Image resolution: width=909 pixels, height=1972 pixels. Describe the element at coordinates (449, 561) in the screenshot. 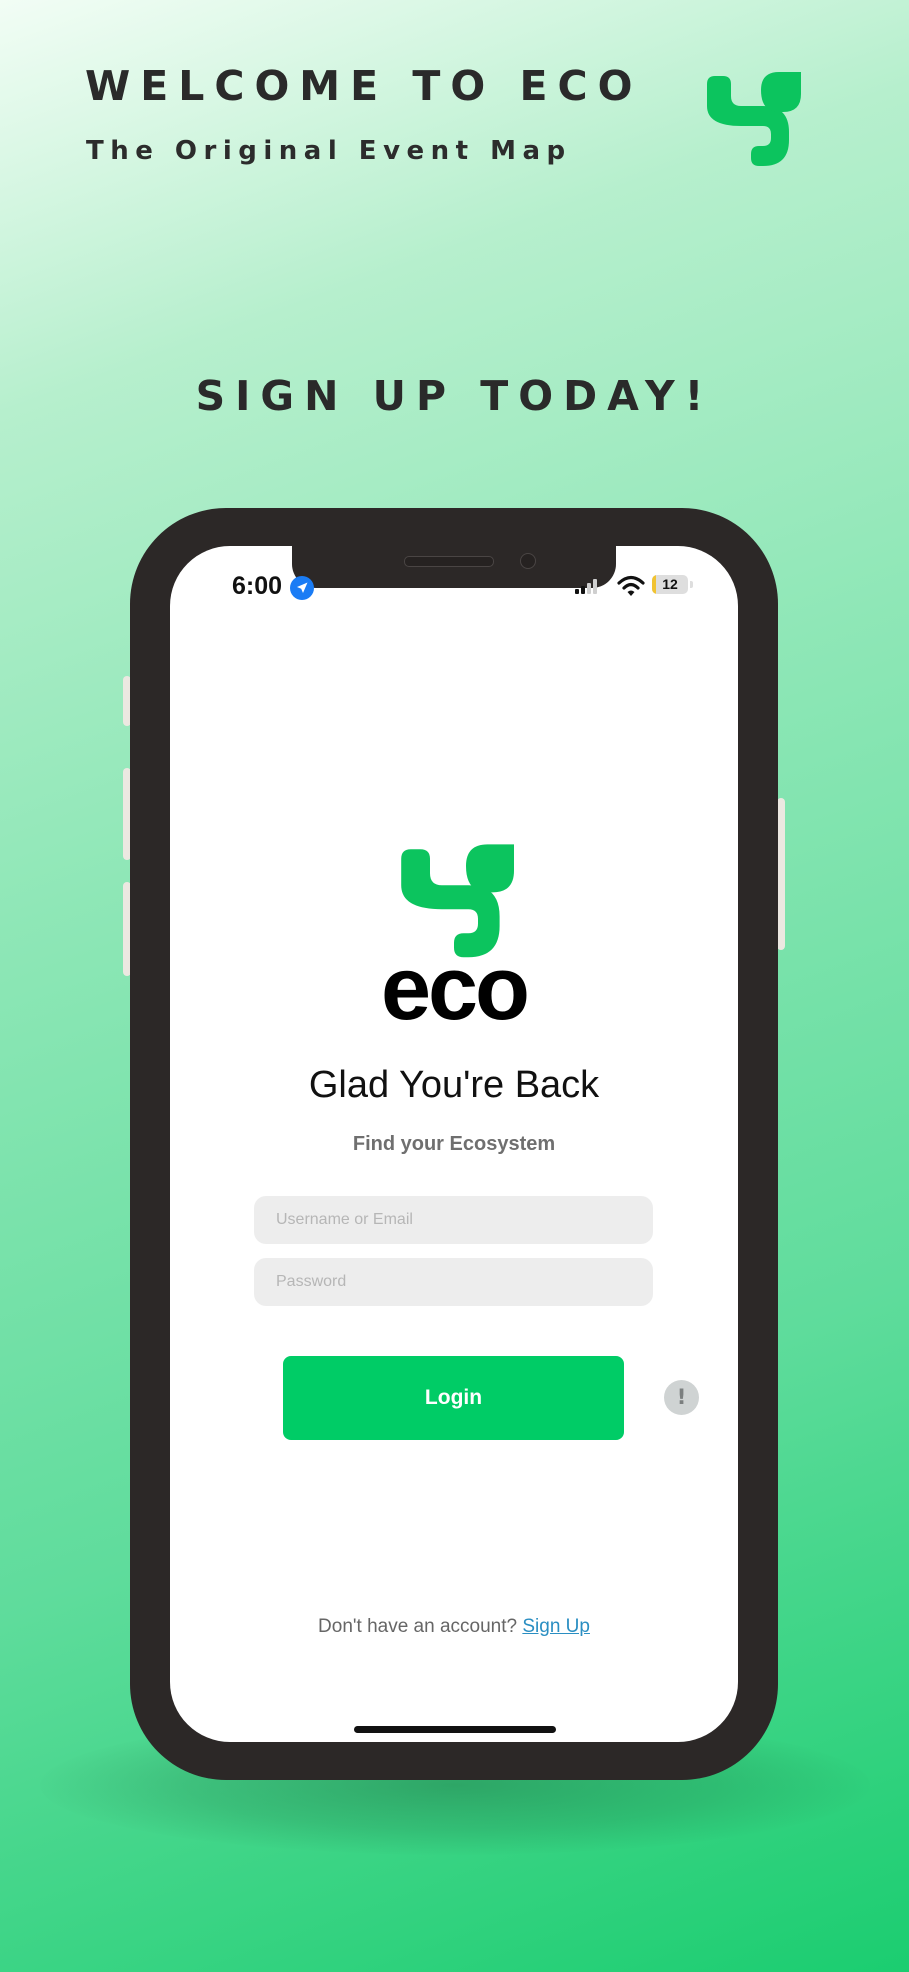

I see `earpiece-speaker` at that location.